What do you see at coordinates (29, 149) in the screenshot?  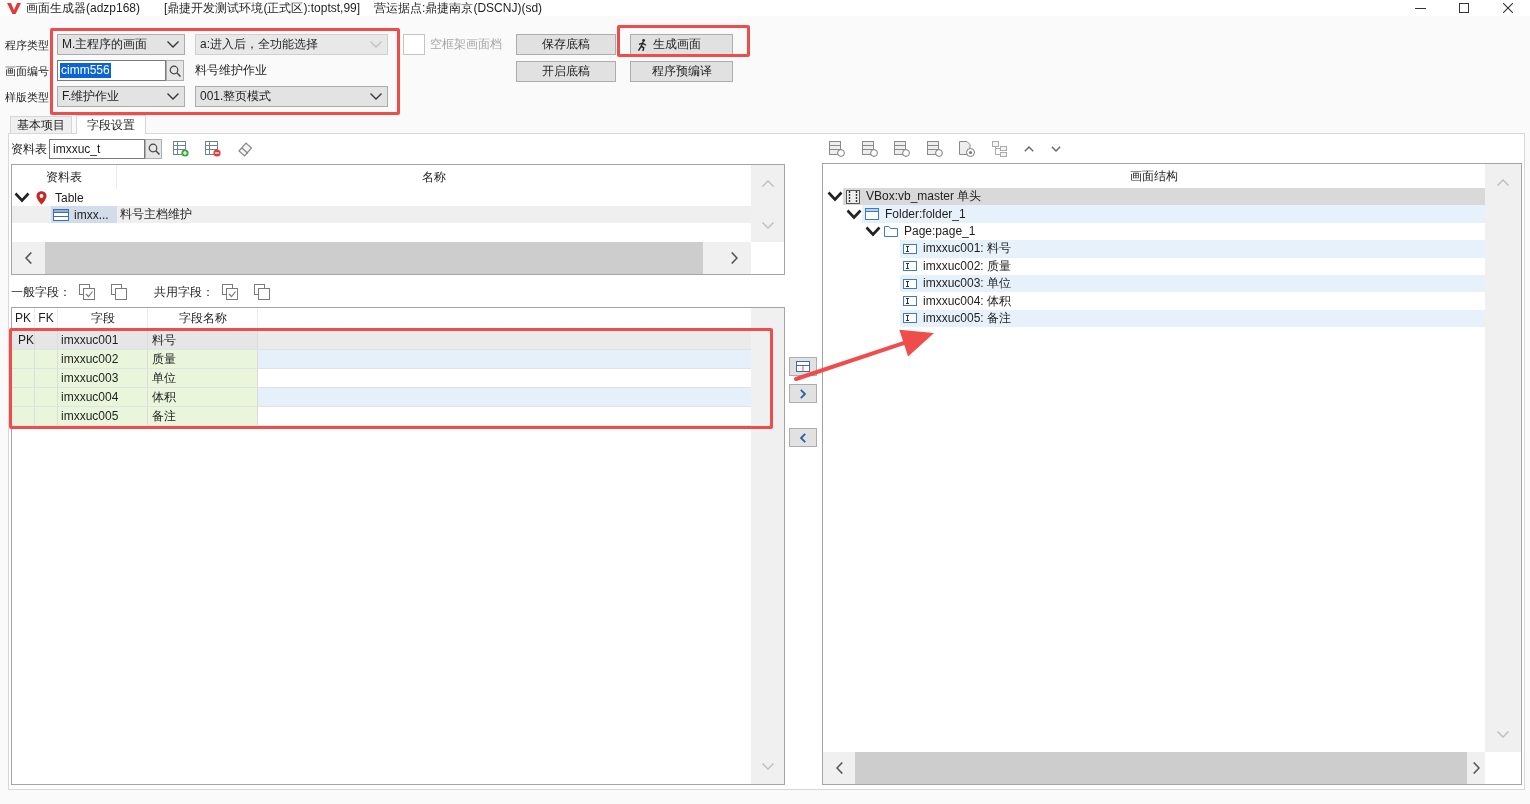 I see `field-label: 资料表` at bounding box center [29, 149].